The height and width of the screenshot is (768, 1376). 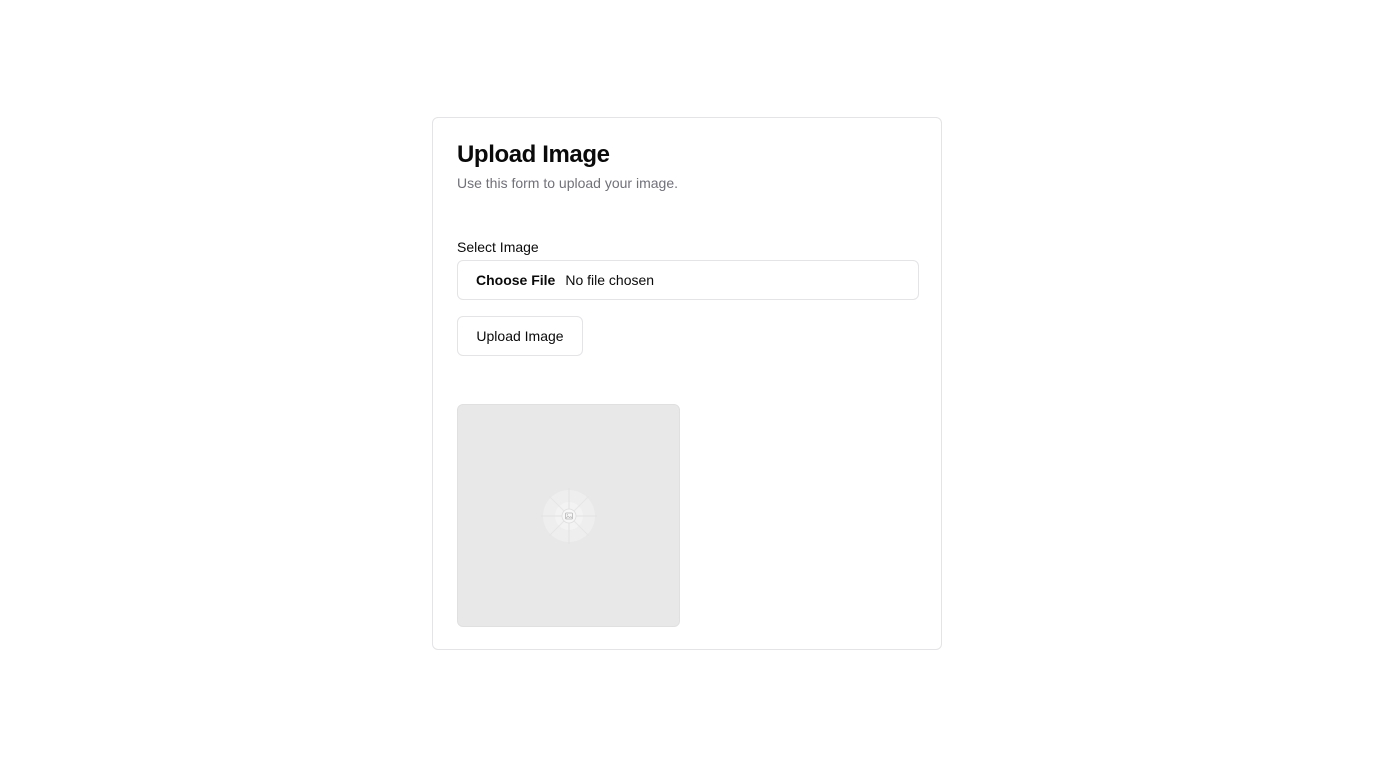 I want to click on image-preview, so click(x=568, y=515).